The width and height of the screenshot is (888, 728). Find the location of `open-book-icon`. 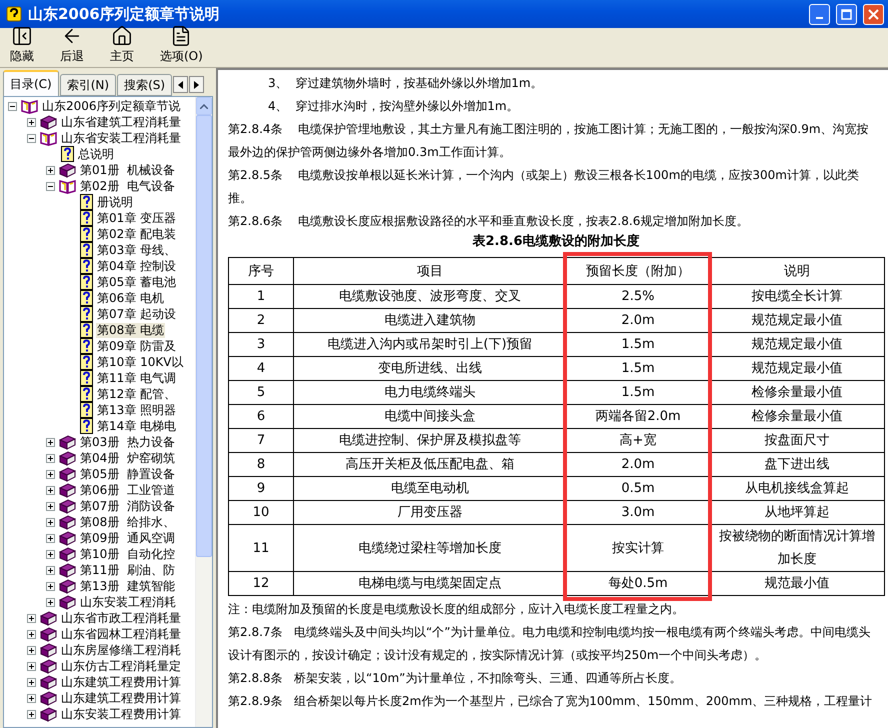

open-book-icon is located at coordinates (29, 106).